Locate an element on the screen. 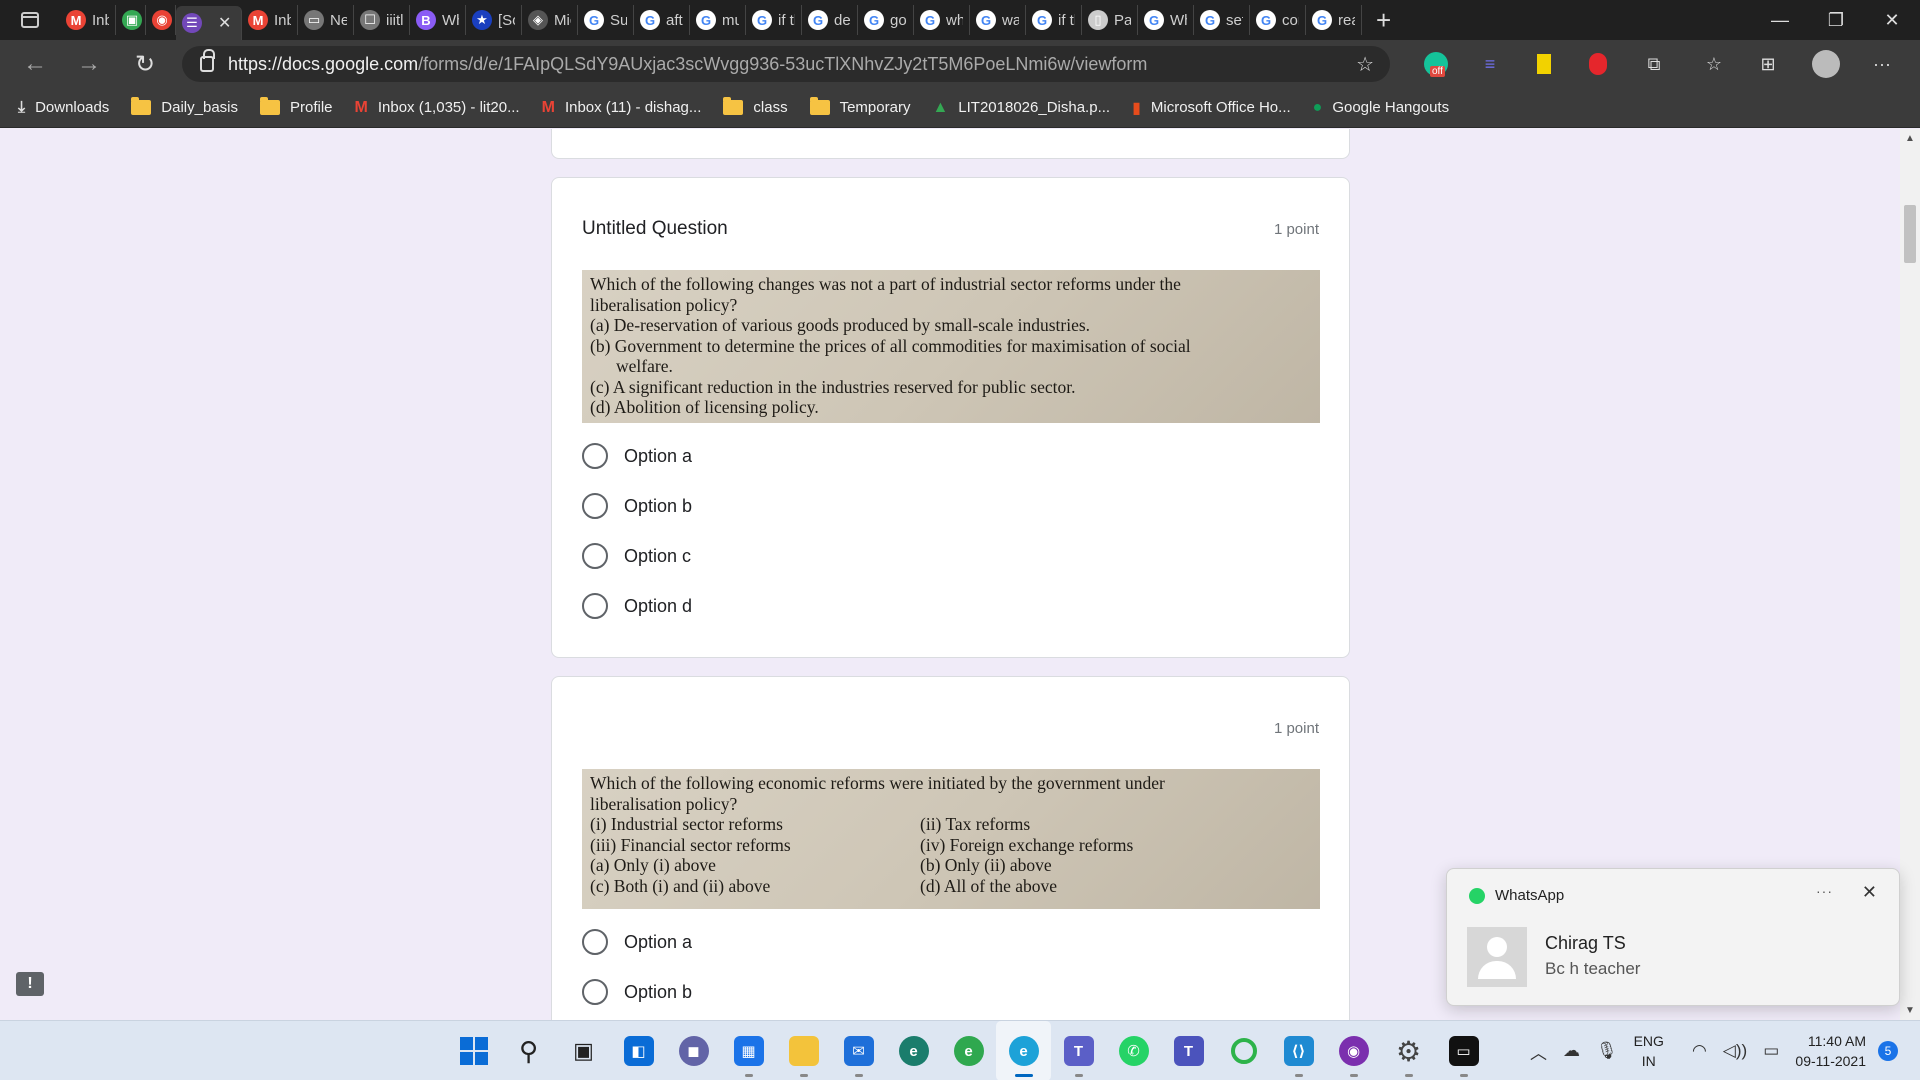  volume-icon: ◁)) is located at coordinates (1735, 1051).